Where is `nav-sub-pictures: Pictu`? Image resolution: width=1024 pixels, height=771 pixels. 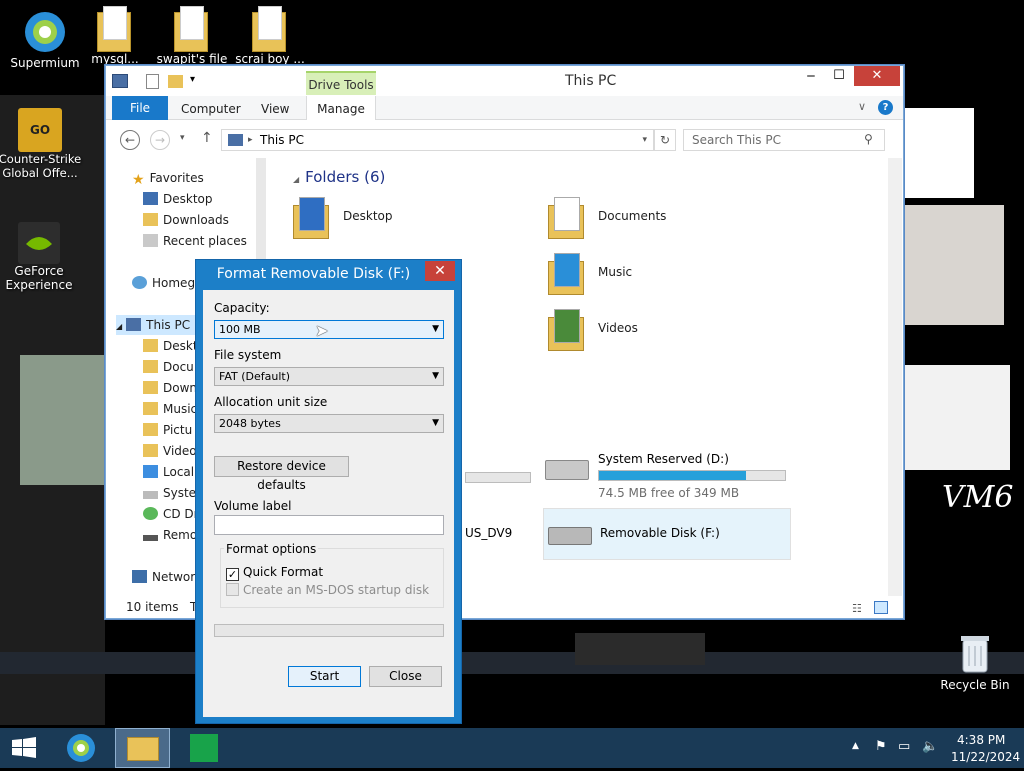 nav-sub-pictures: Pictu is located at coordinates (167, 430).